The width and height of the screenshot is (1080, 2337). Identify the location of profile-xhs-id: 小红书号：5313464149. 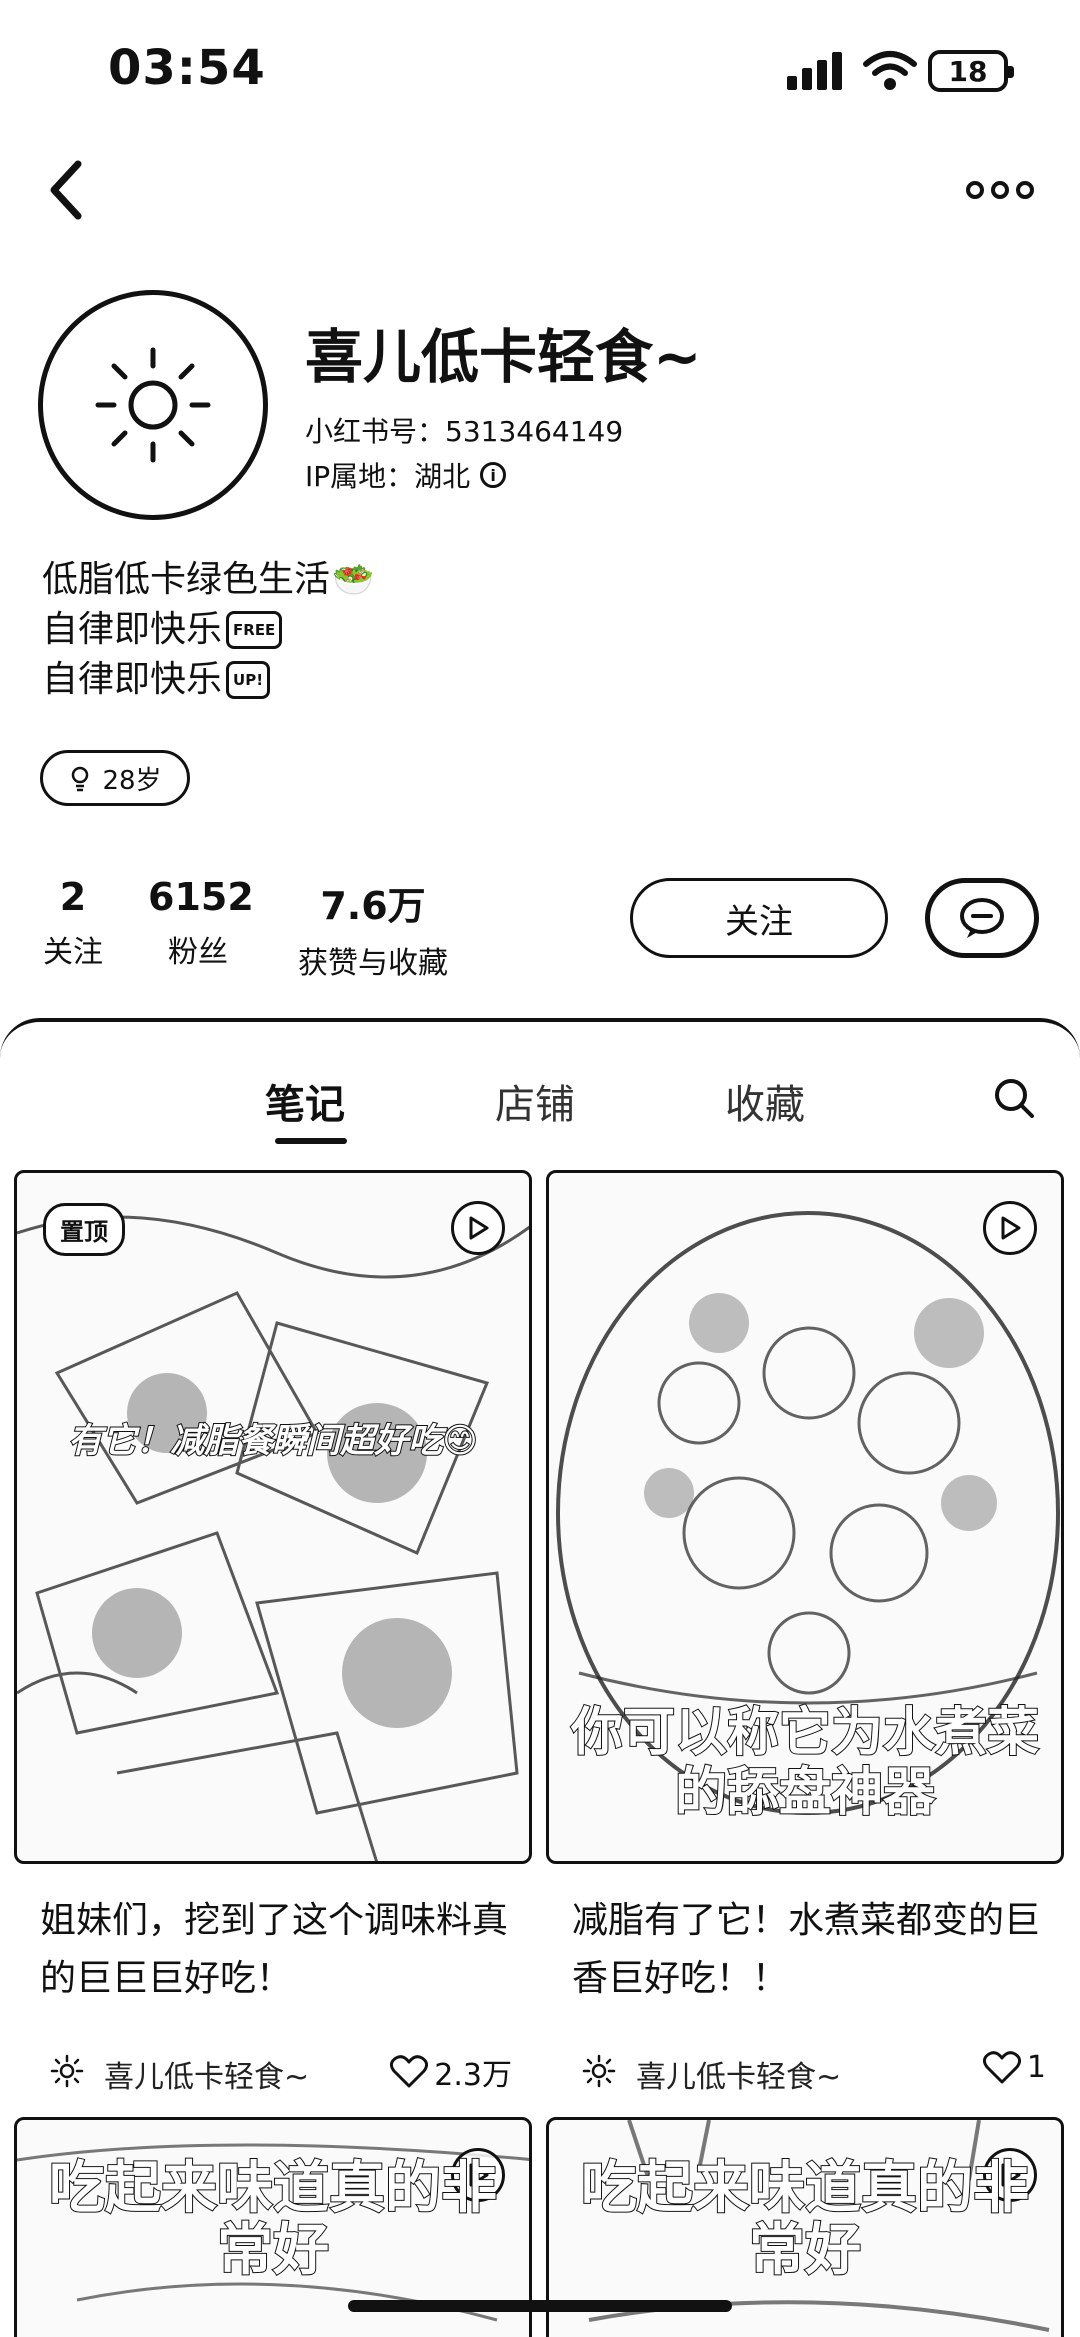
(464, 430).